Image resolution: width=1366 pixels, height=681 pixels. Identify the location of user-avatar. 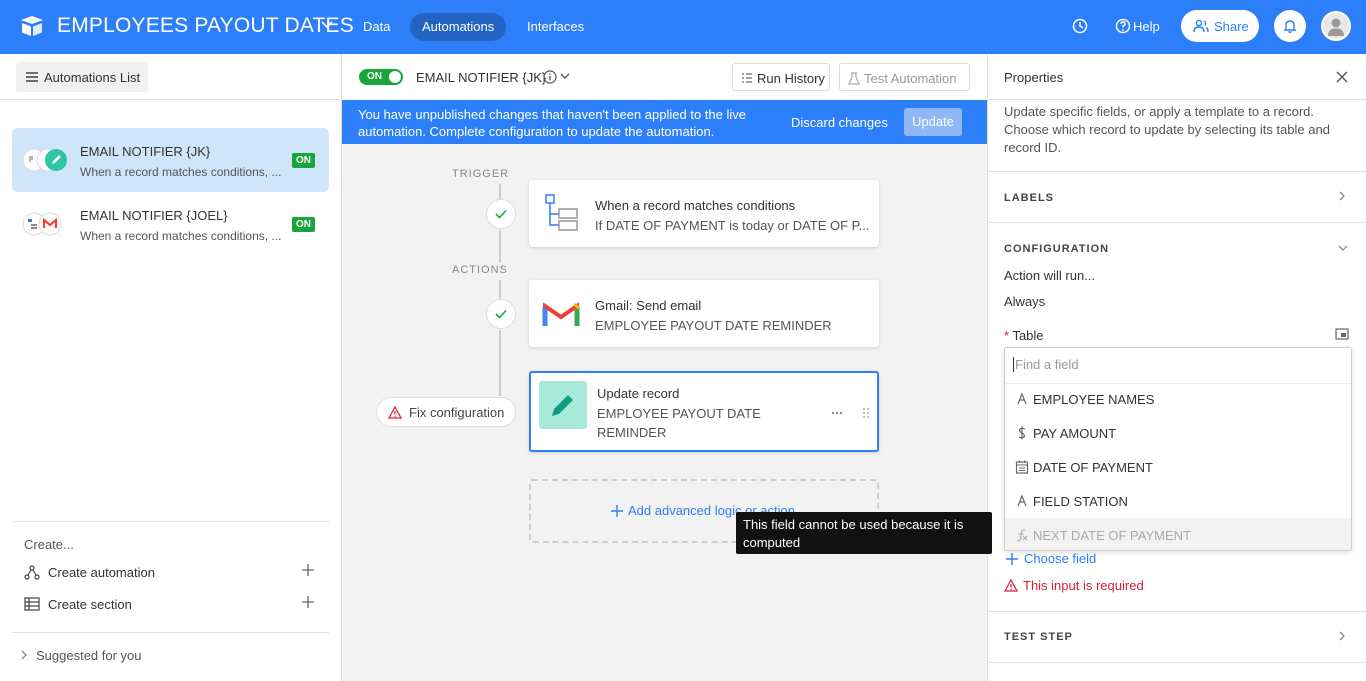
(1336, 26).